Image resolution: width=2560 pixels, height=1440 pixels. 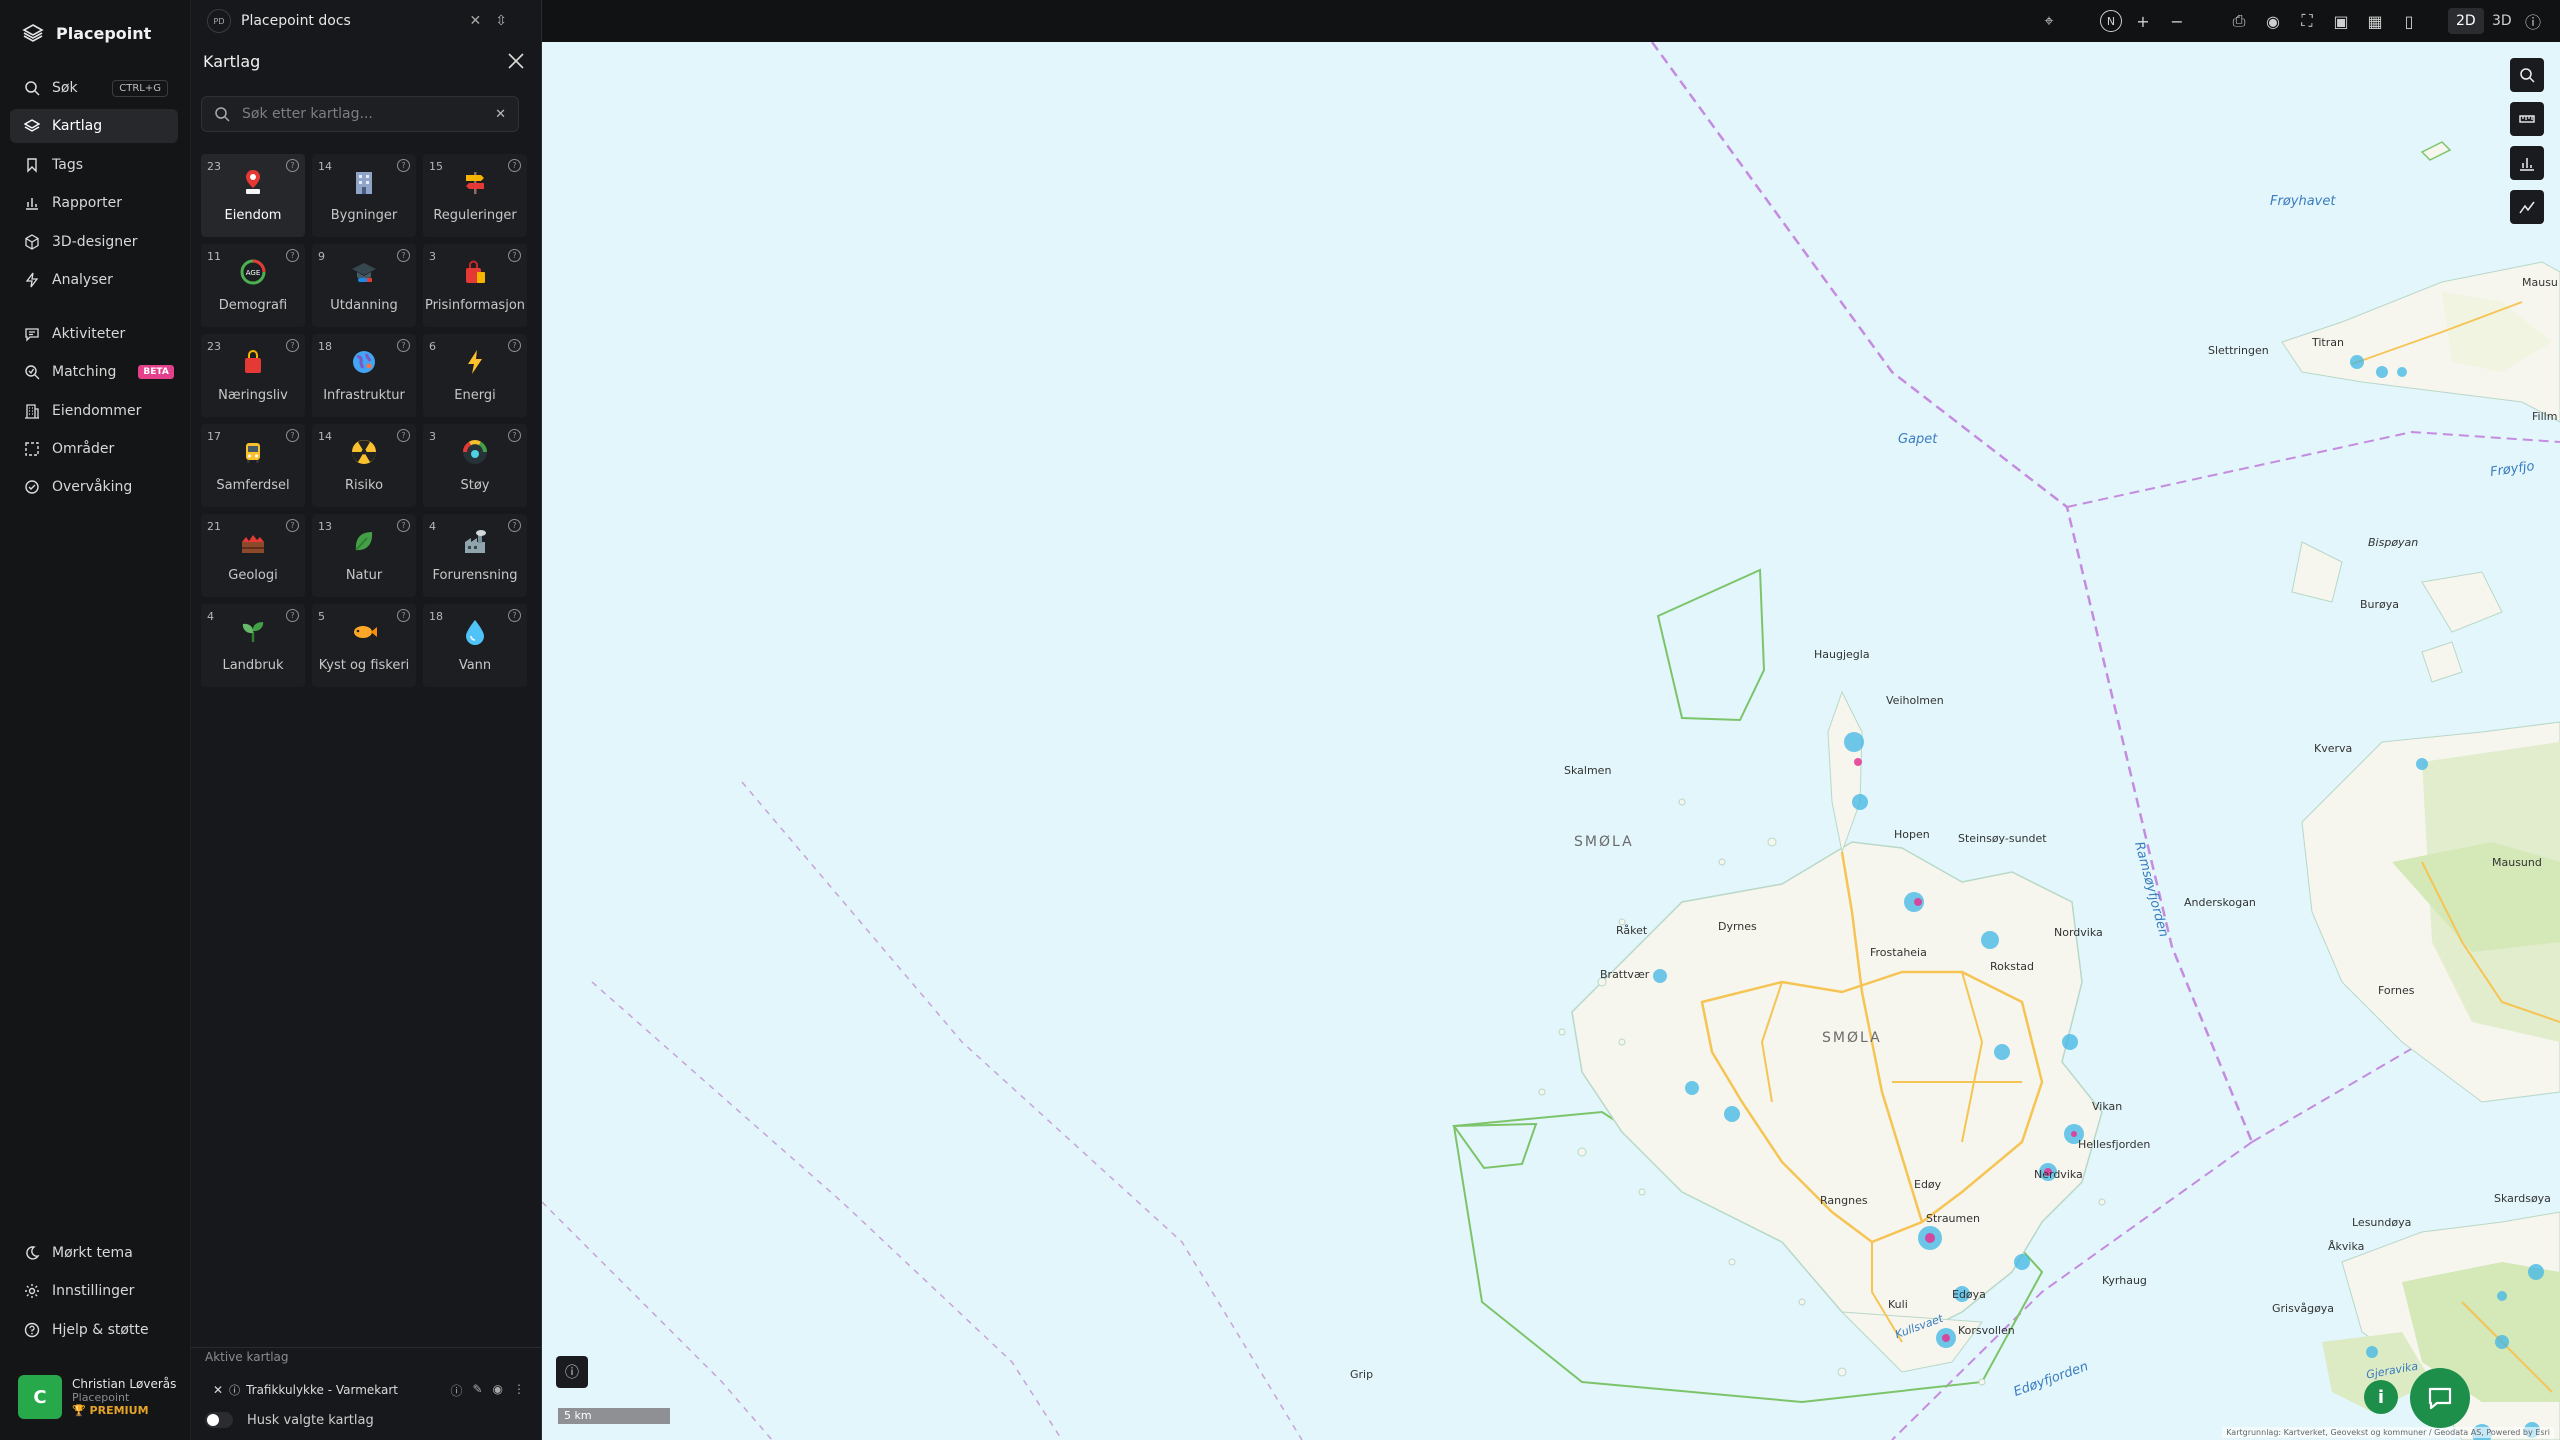 I want to click on map-help-button: ⓘ, so click(x=572, y=1372).